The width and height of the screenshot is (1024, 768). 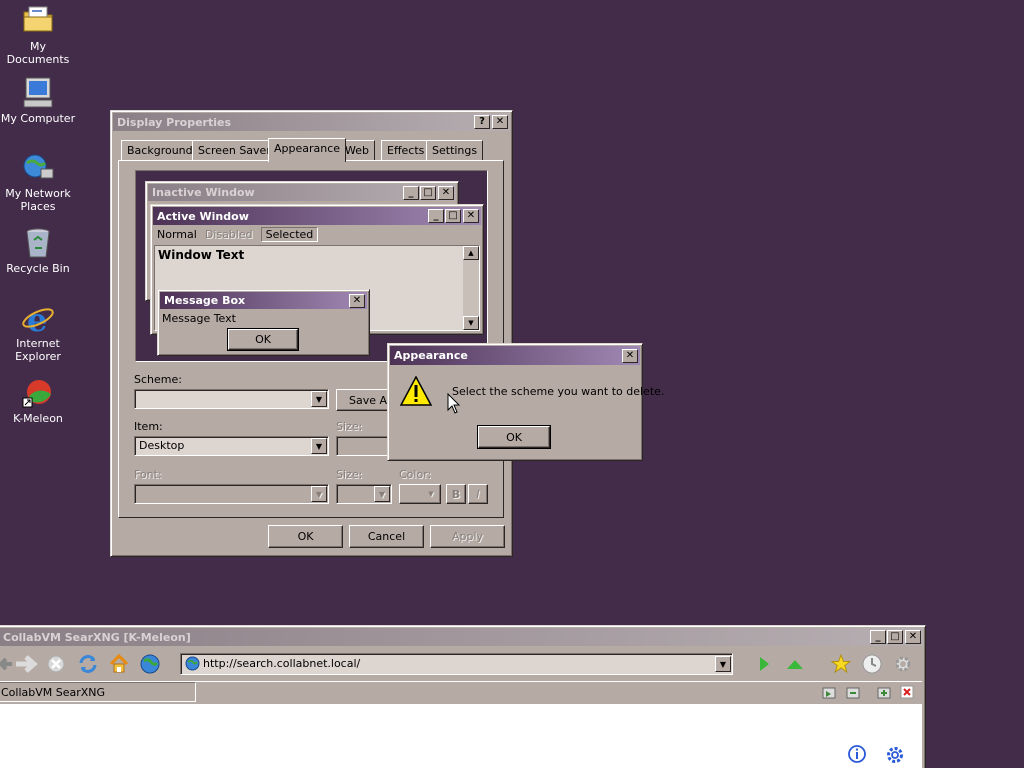 I want to click on preview-msgbox-ok: OK, so click(x=263, y=339).